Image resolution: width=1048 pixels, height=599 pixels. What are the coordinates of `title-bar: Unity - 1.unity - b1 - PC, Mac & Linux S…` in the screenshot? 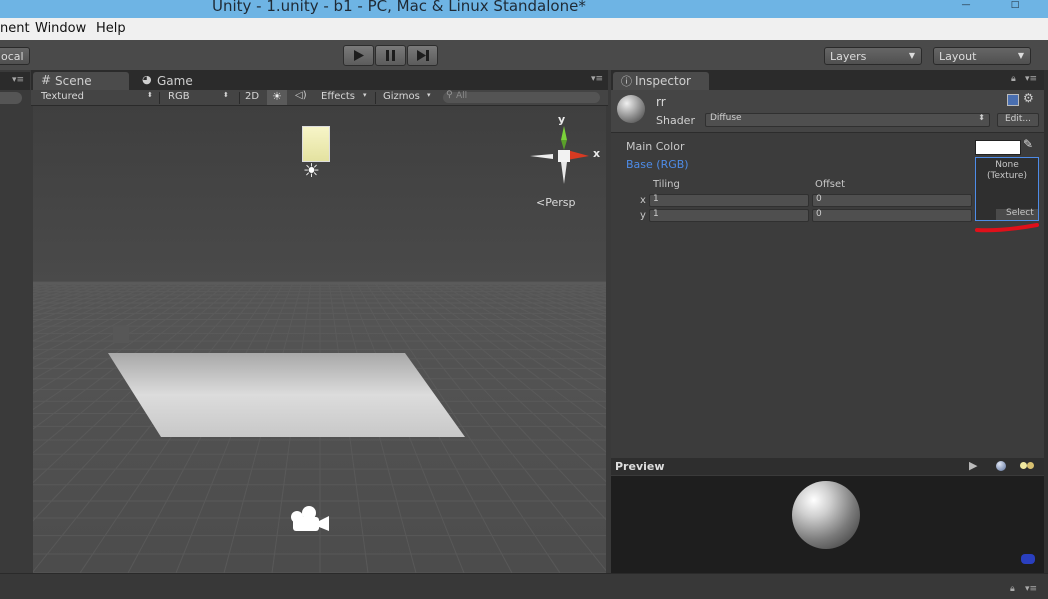 It's located at (524, 9).